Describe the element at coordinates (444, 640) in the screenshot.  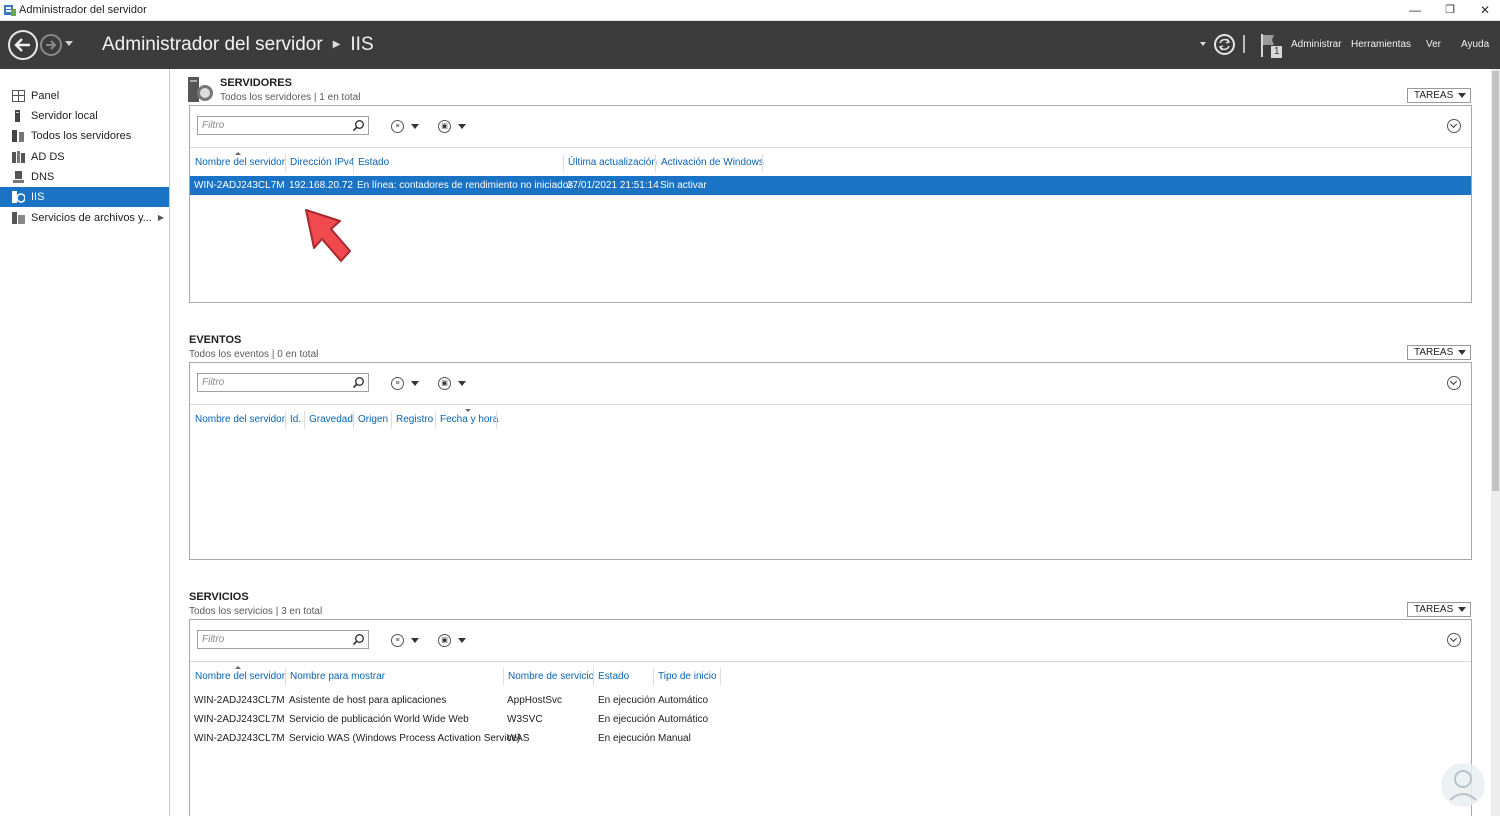
I see `save-icon: ▣` at that location.